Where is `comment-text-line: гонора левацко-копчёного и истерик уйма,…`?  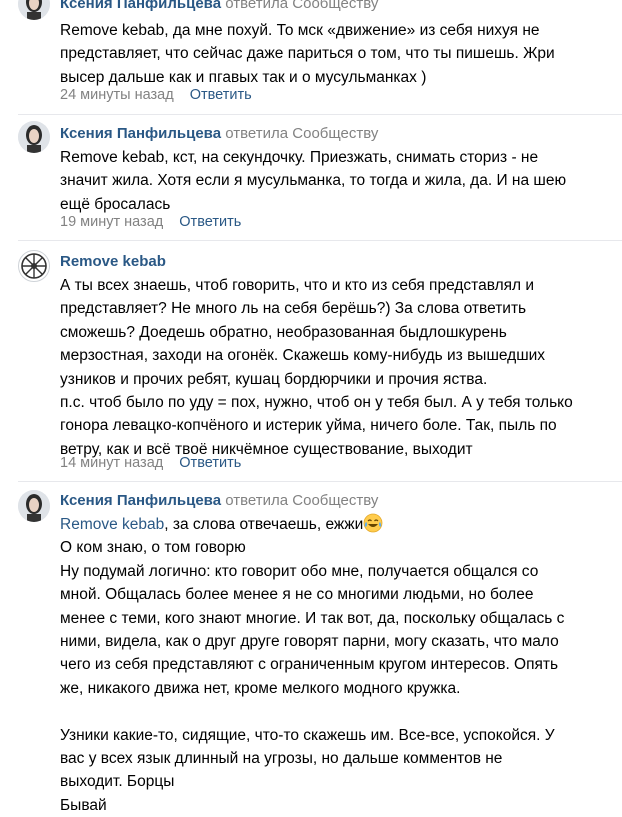
comment-text-line: гонора левацко-копчёного и истерик уйма,… is located at coordinates (308, 426).